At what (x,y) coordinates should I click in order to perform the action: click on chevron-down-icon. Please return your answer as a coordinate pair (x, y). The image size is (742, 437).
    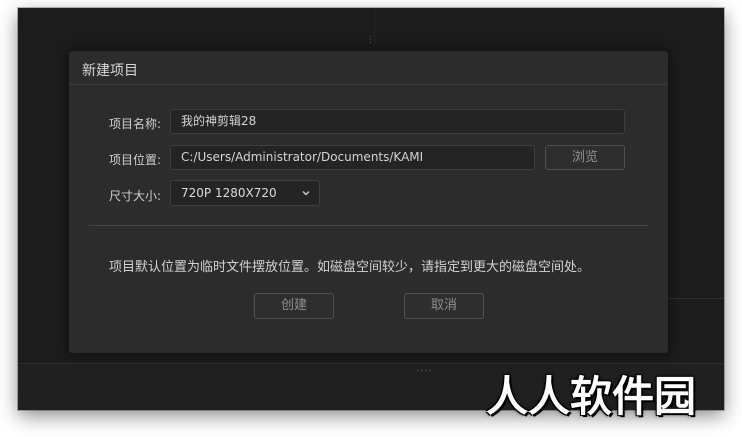
    Looking at the image, I should click on (306, 193).